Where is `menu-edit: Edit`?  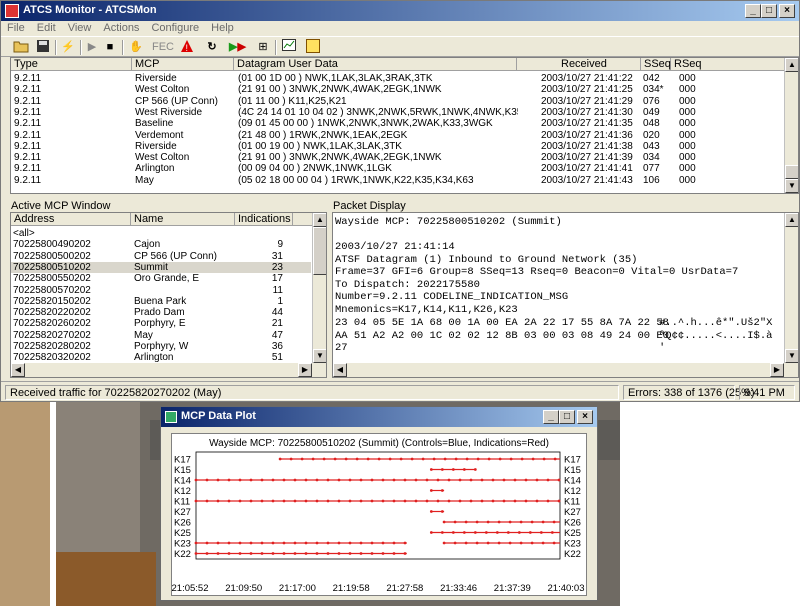 menu-edit: Edit is located at coordinates (46, 27).